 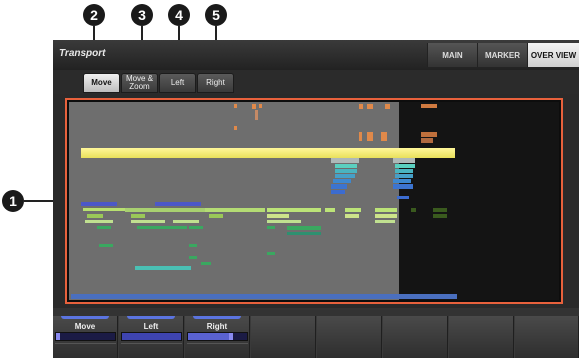 I want to click on callout-1: 1, so click(x=13, y=201).